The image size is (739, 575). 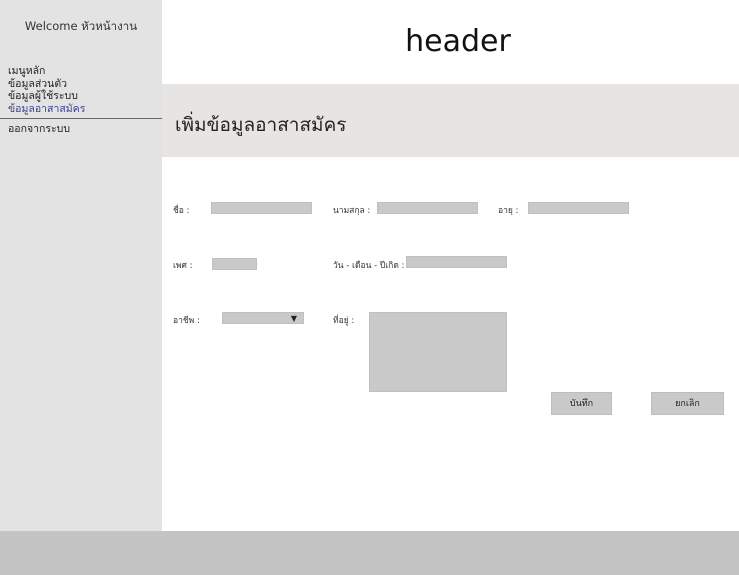 What do you see at coordinates (186, 321) in the screenshot?
I see `occupation-label: อาชีพ :` at bounding box center [186, 321].